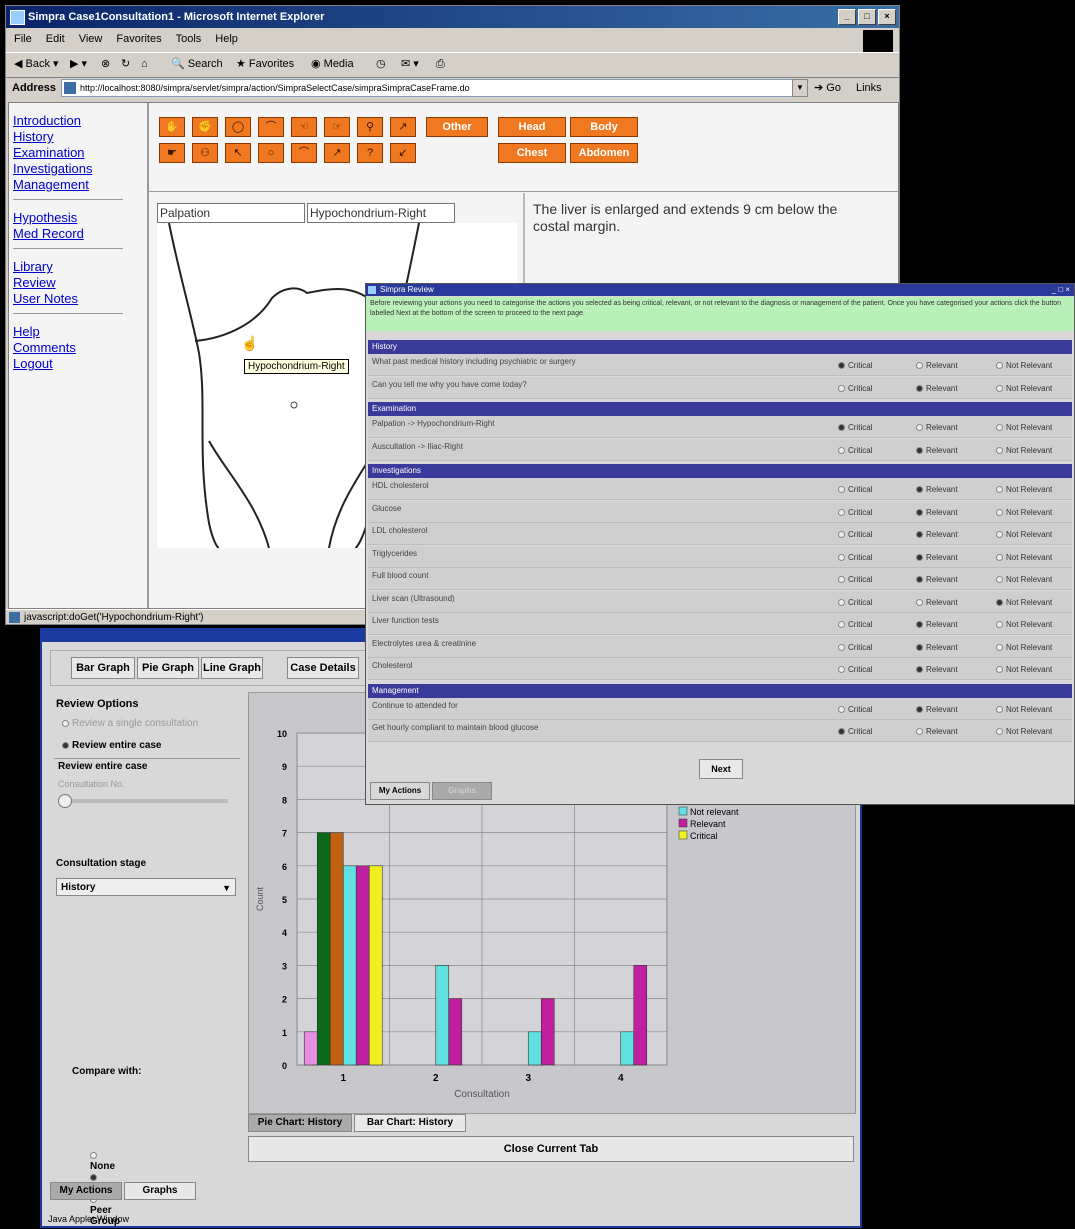 The width and height of the screenshot is (1075, 1229). I want to click on body-button: Body, so click(604, 127).